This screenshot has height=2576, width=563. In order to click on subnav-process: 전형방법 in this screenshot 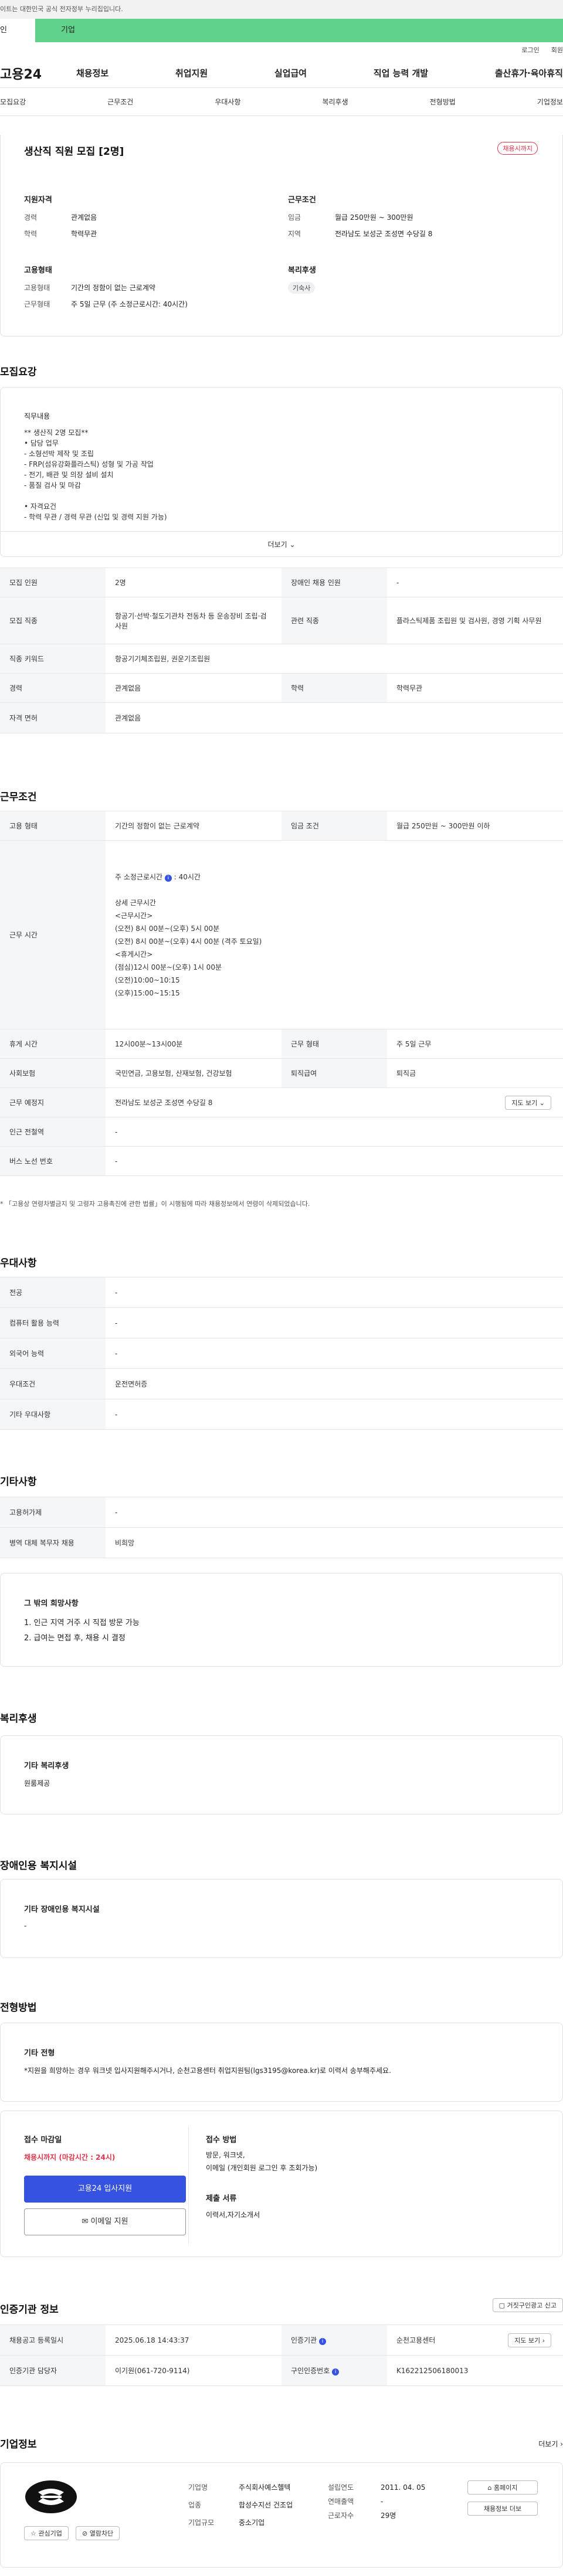, I will do `click(443, 102)`.